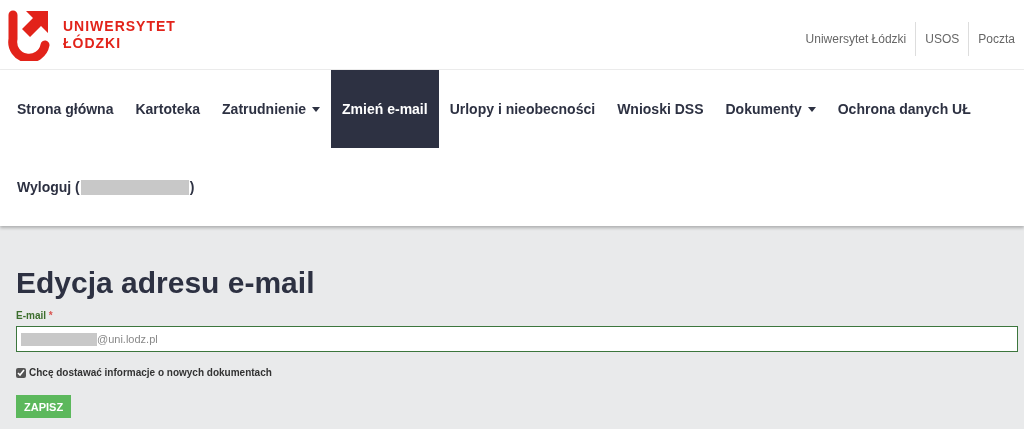  What do you see at coordinates (271, 109) in the screenshot?
I see `nav-link: Zatrudnienie` at bounding box center [271, 109].